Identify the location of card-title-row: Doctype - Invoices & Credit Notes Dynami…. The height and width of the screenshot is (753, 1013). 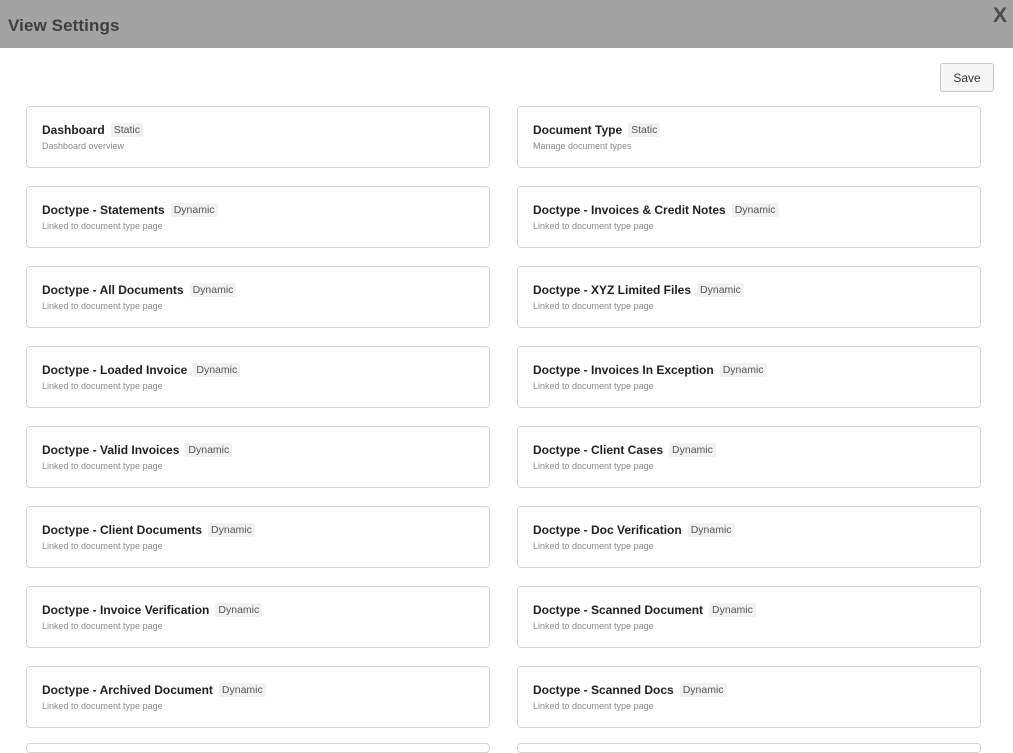
(749, 210).